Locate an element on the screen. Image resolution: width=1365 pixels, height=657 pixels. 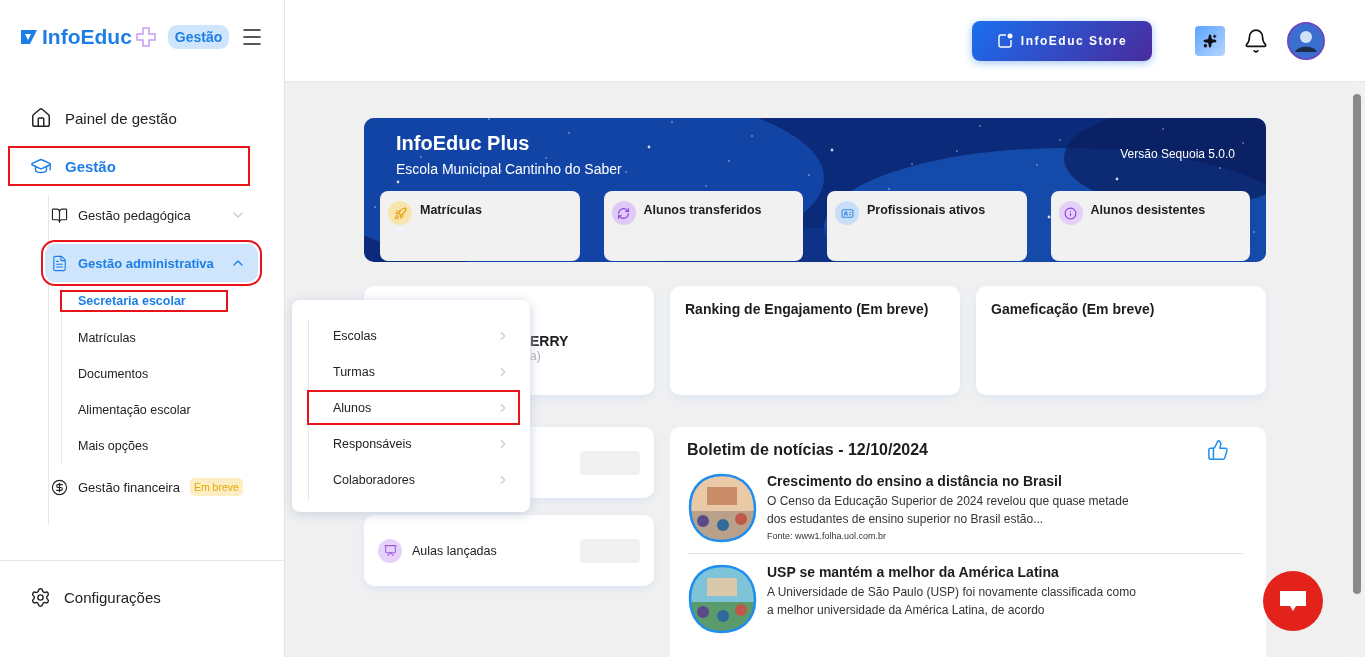
news-title: Boletim de notícias - 12/10/2024 is located at coordinates (807, 450).